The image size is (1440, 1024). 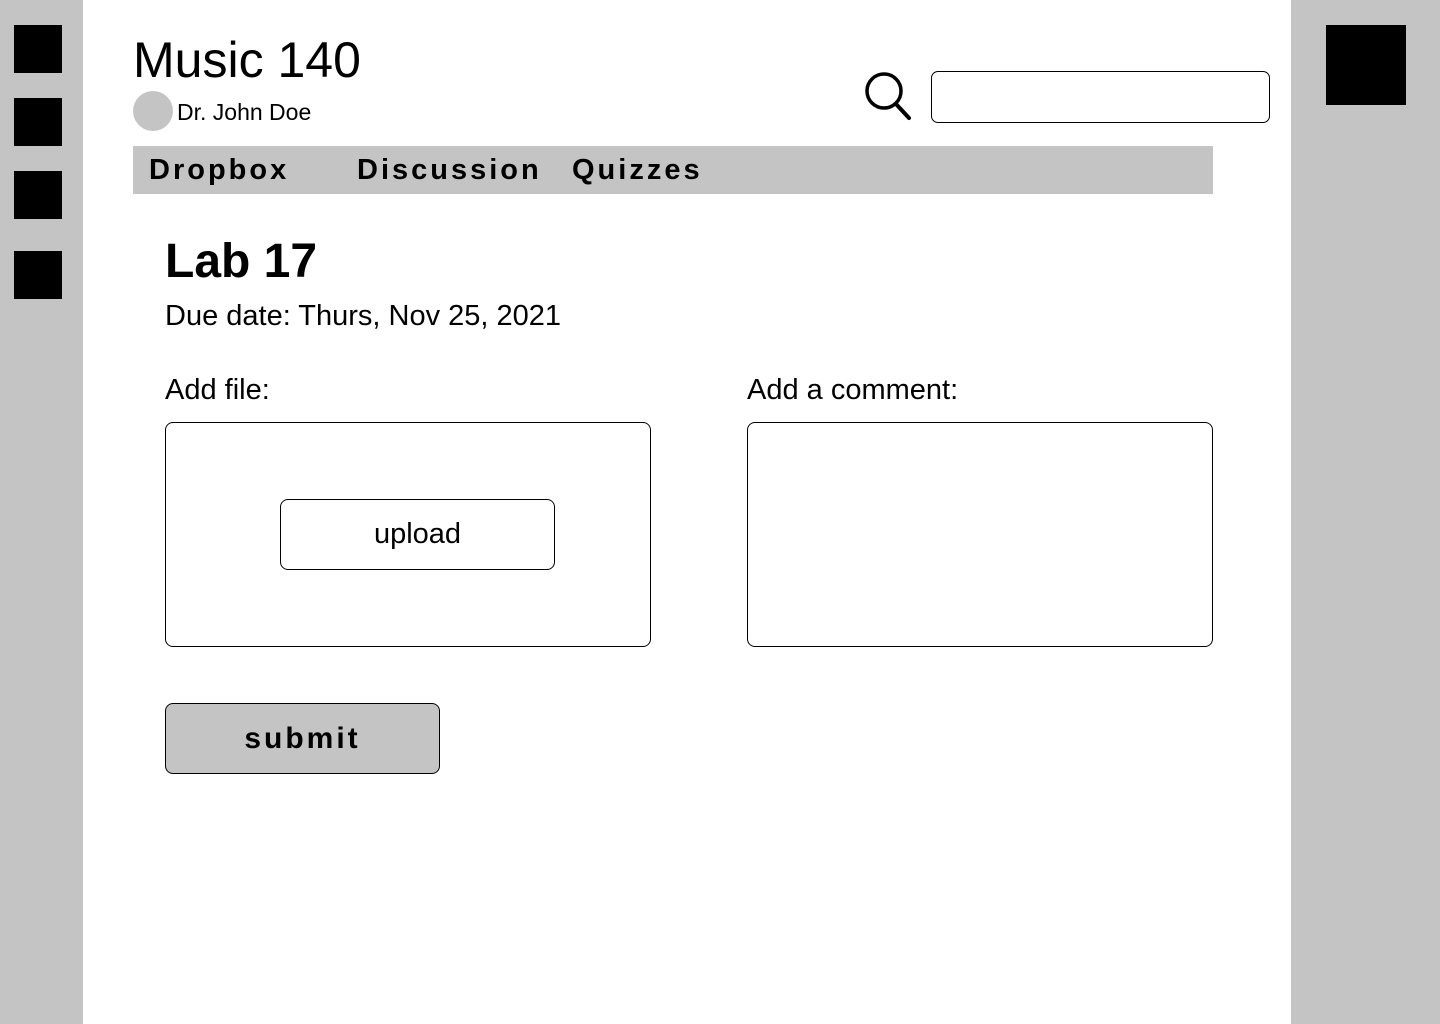 I want to click on comment-textarea, so click(x=980, y=534).